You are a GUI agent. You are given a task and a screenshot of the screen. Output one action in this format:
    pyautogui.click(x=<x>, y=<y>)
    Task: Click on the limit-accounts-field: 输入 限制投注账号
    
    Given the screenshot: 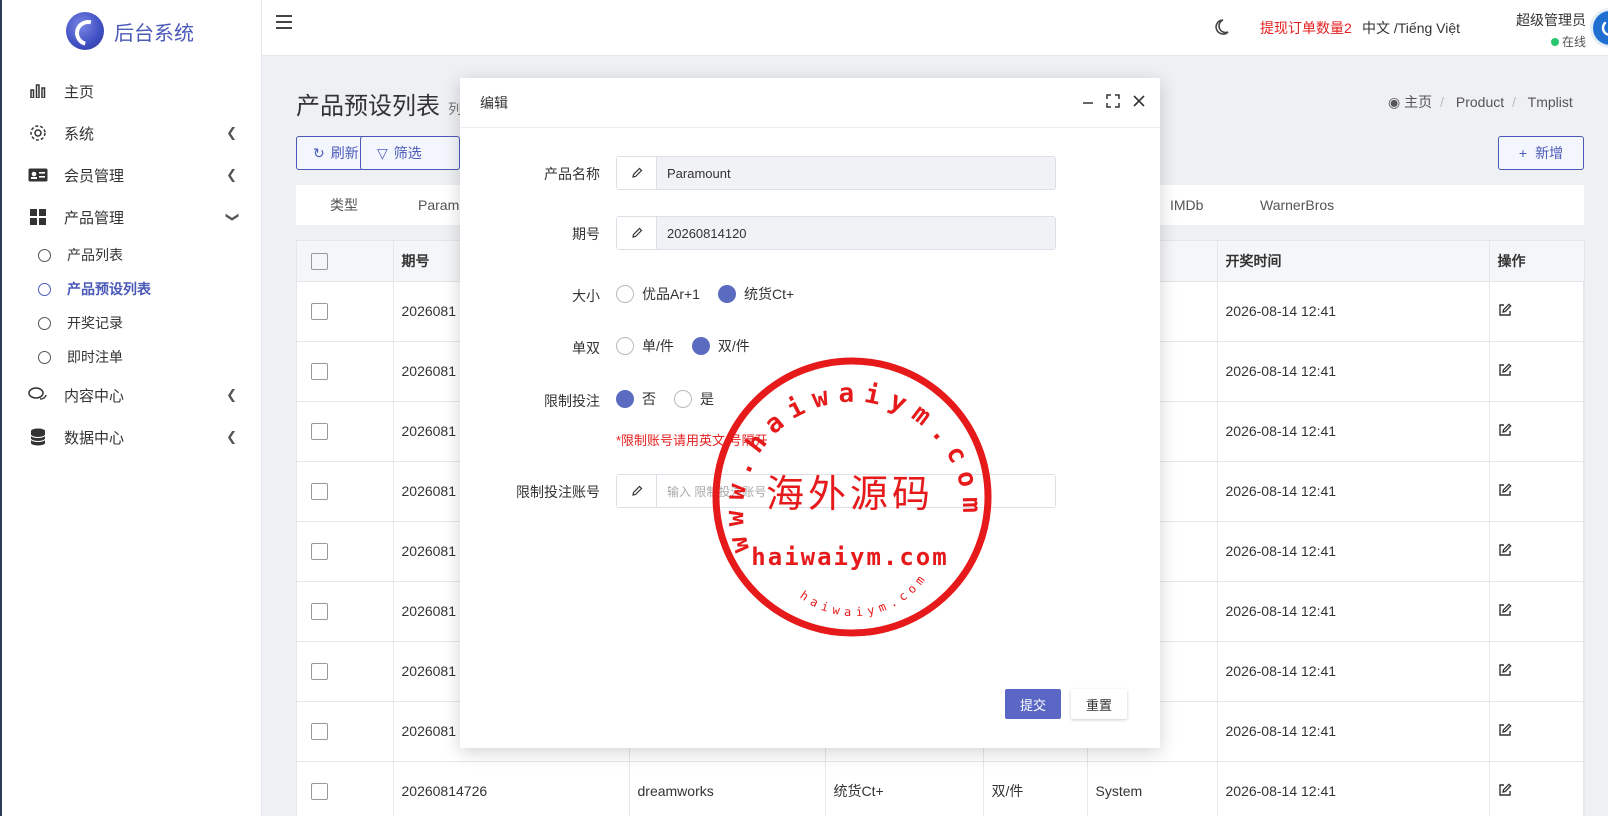 What is the action you would take?
    pyautogui.click(x=836, y=491)
    